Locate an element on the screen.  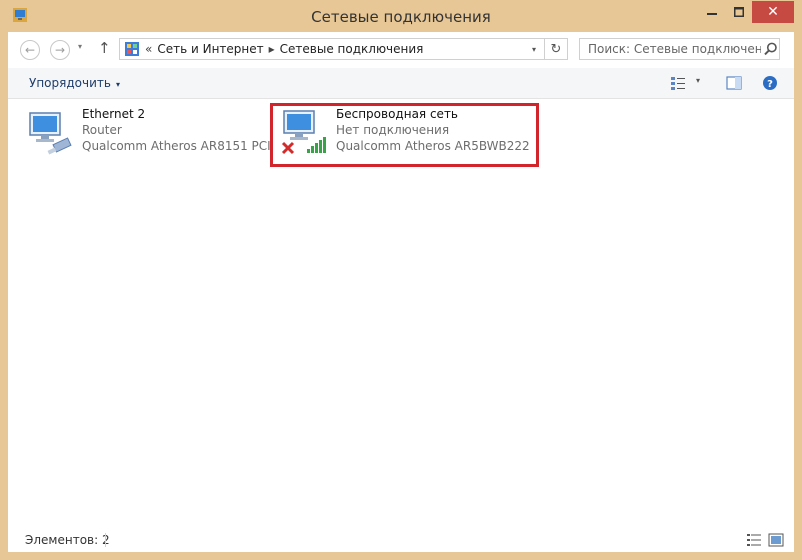
connection-name: Ethernet 2 is located at coordinates (114, 114).